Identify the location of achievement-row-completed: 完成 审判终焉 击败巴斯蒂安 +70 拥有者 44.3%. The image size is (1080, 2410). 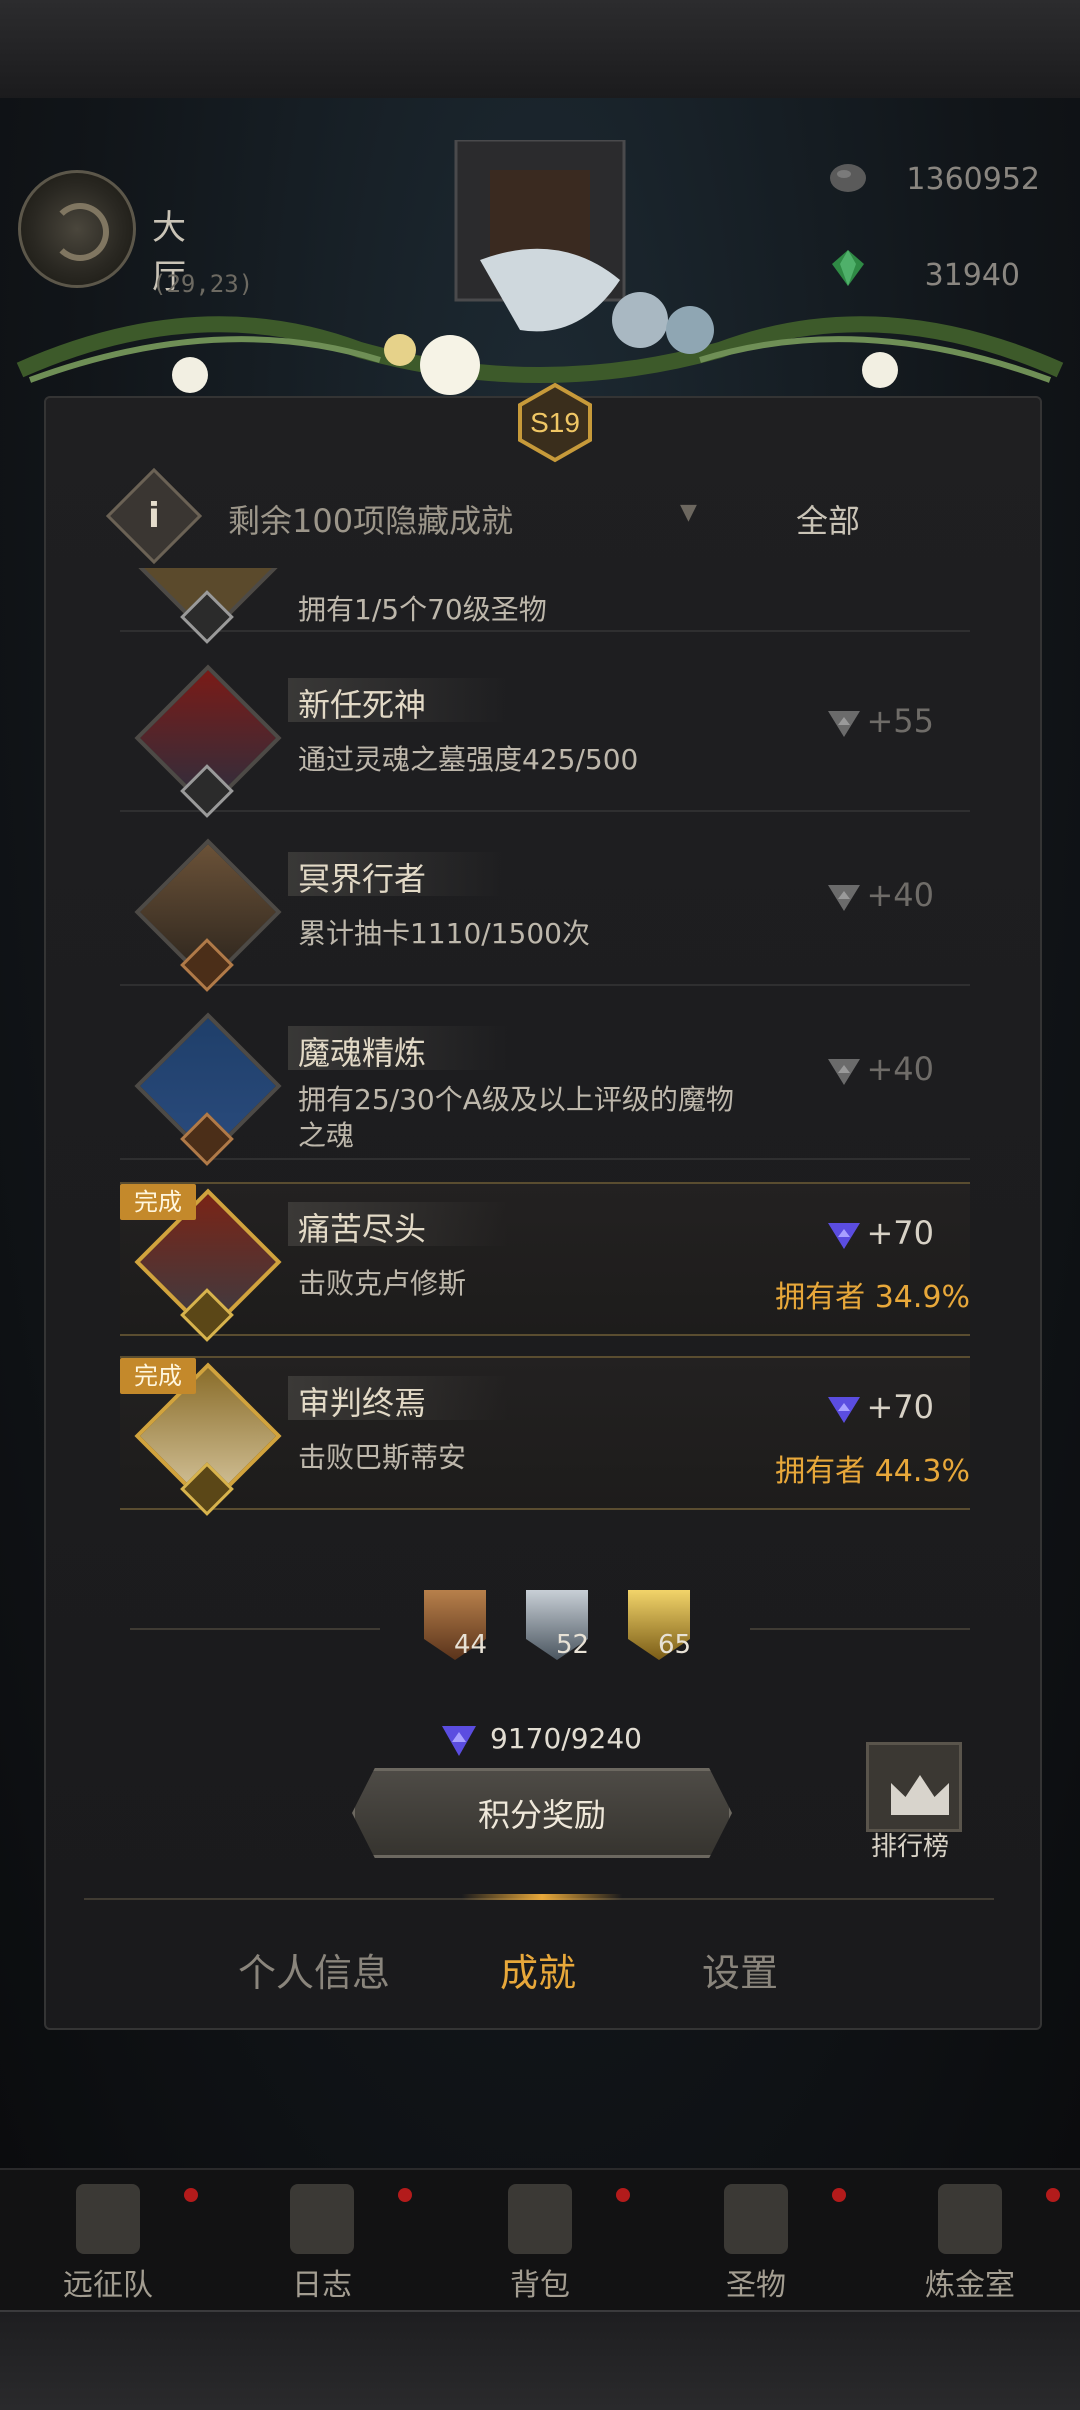
(545, 1436).